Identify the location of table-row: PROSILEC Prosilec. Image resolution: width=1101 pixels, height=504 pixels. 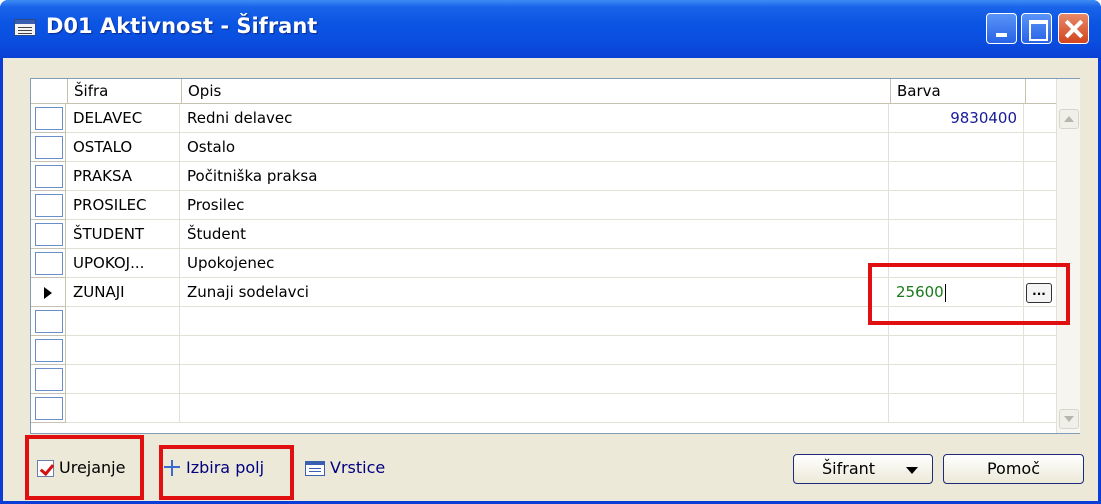
(543, 205).